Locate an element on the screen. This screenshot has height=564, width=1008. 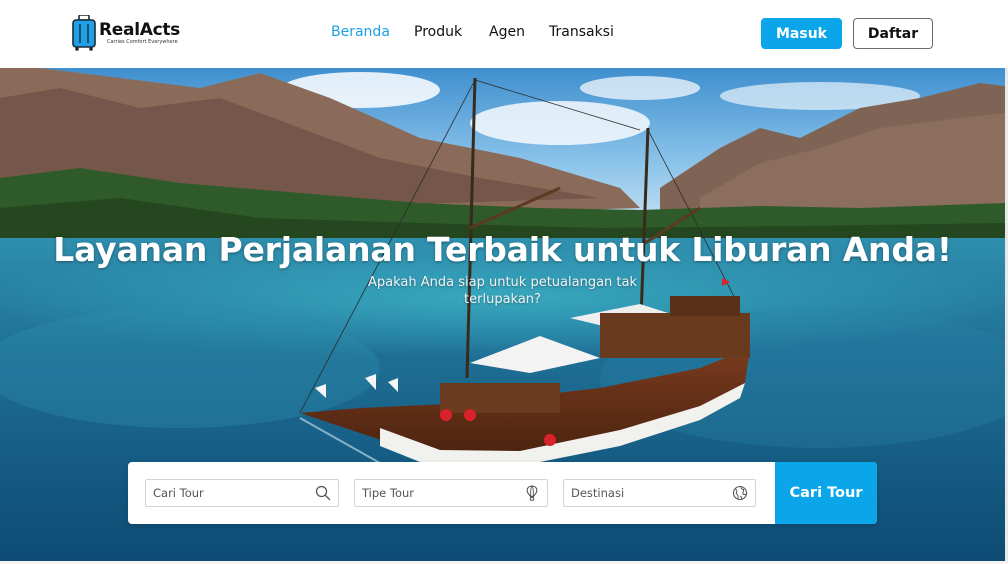
nav-item-beranda: Beranda is located at coordinates (360, 32).